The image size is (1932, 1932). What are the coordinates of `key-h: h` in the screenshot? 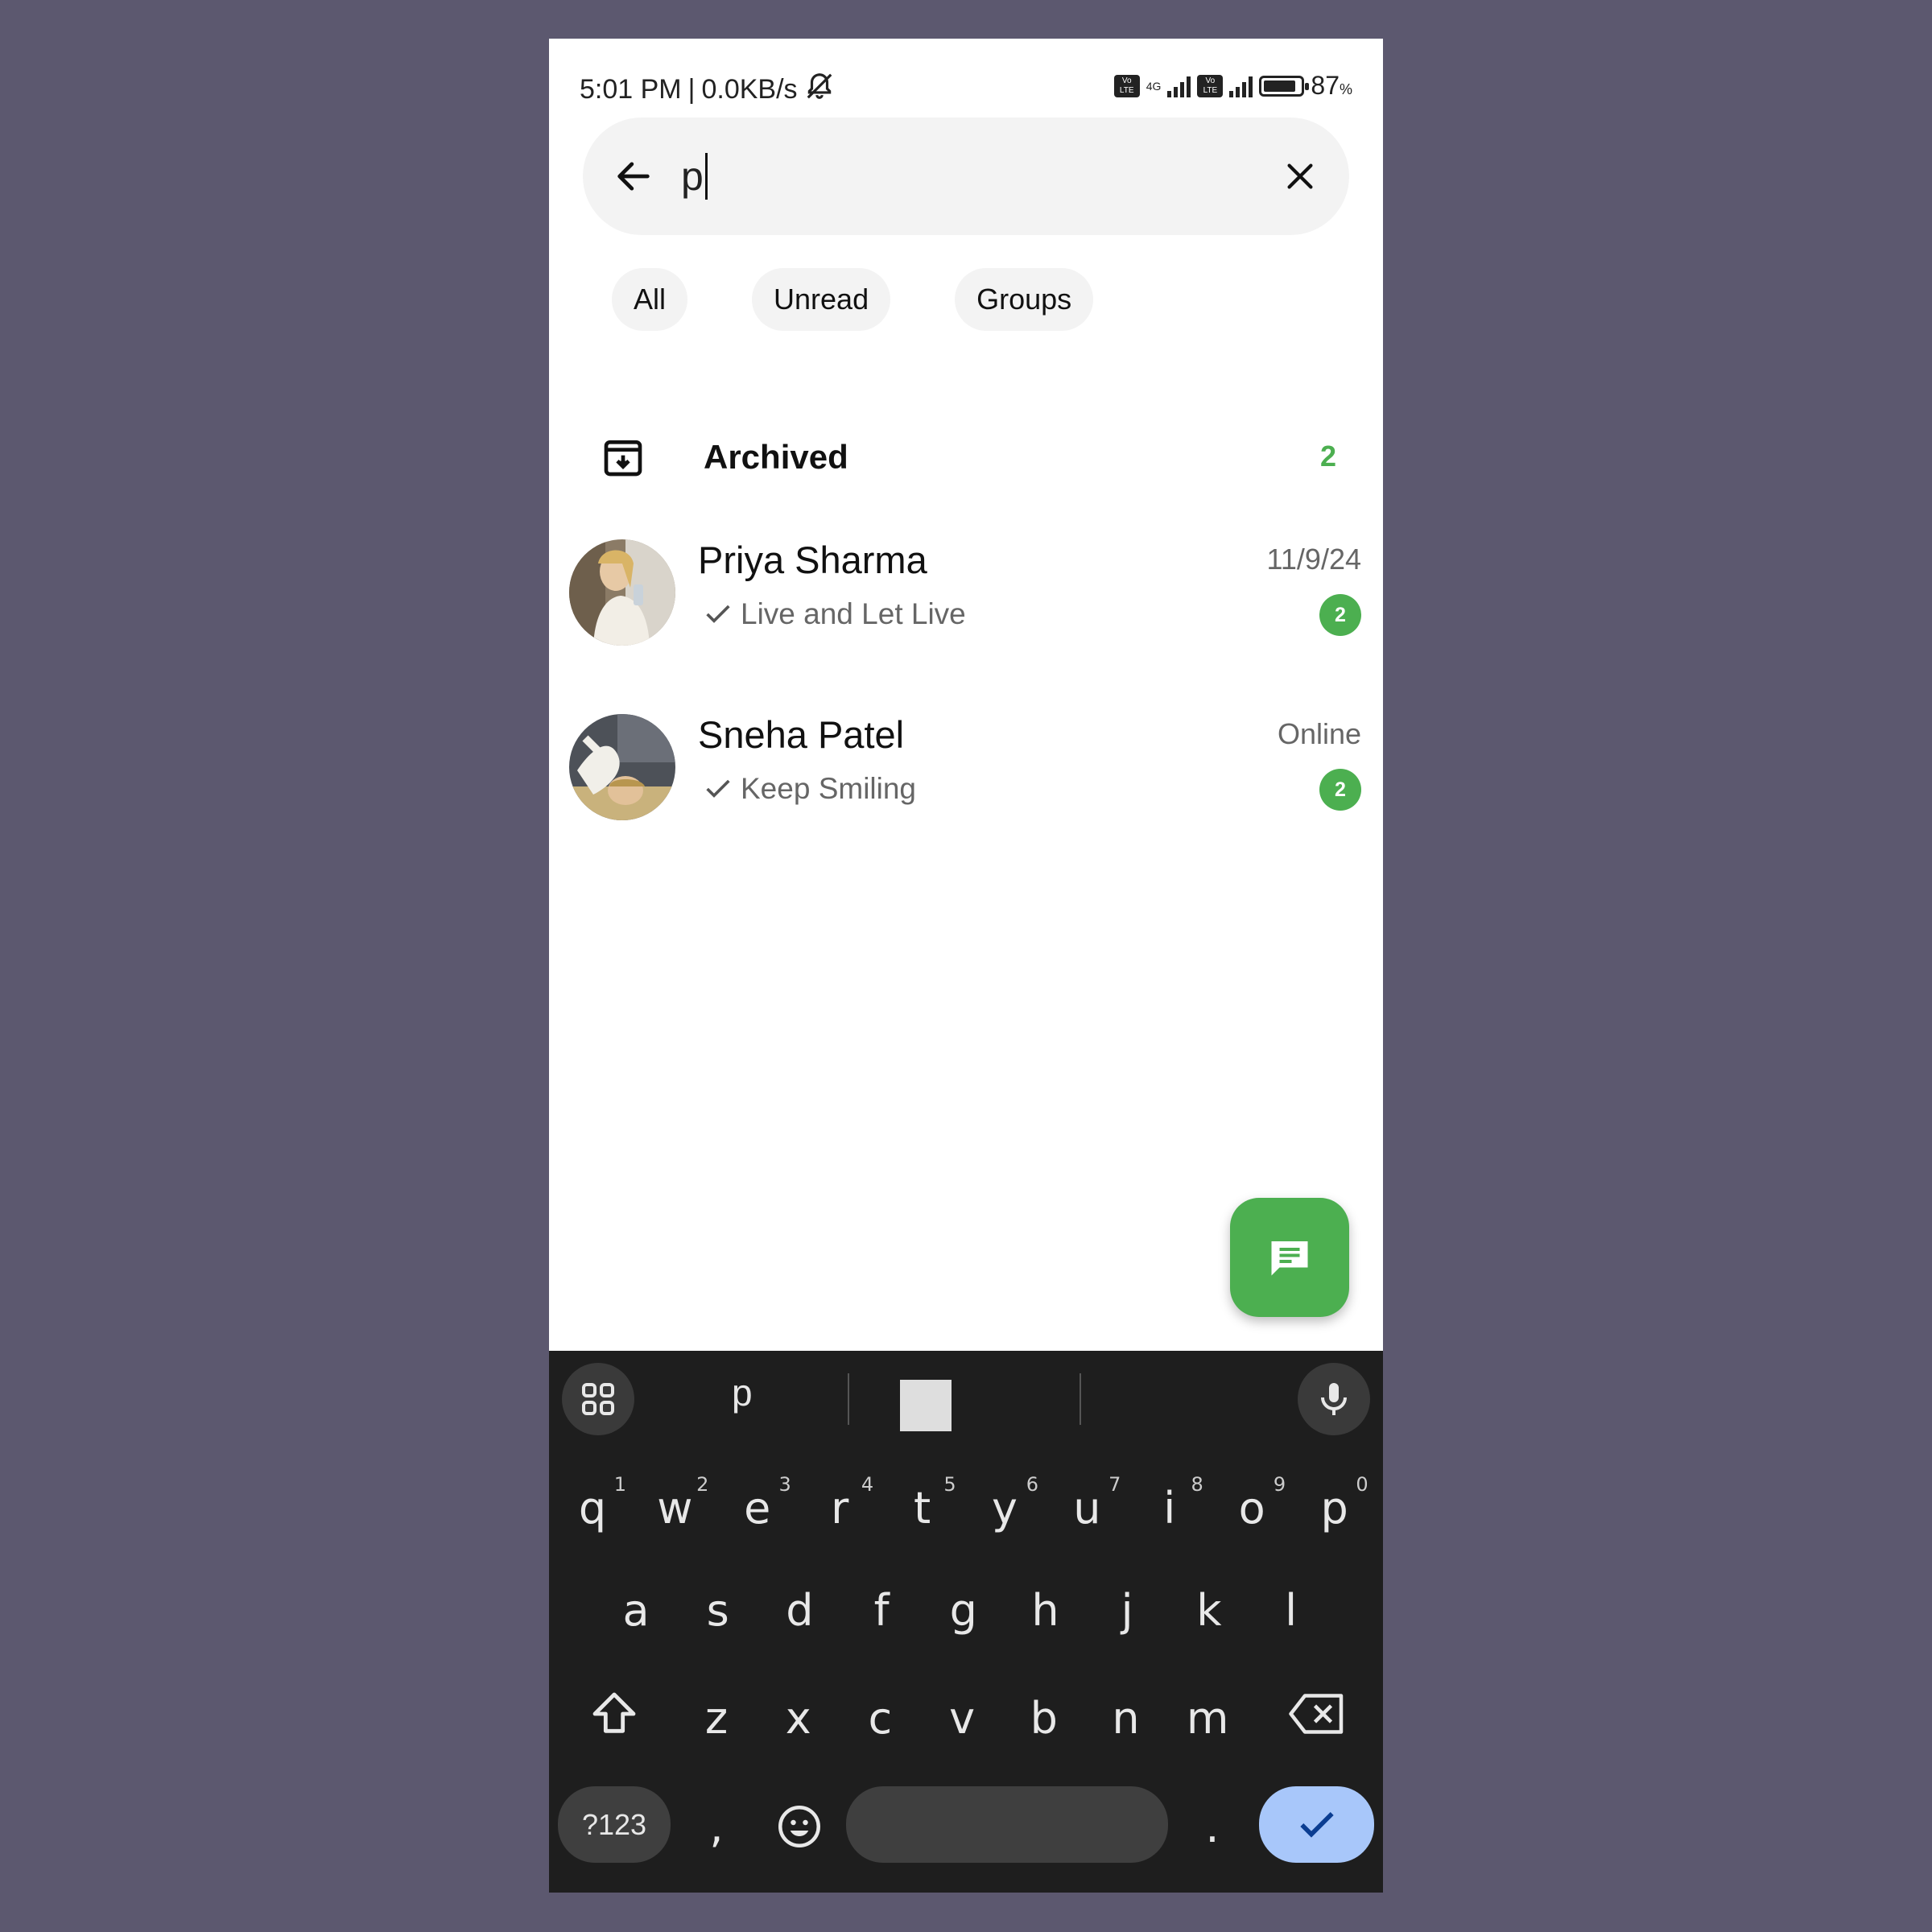 It's located at (1045, 1610).